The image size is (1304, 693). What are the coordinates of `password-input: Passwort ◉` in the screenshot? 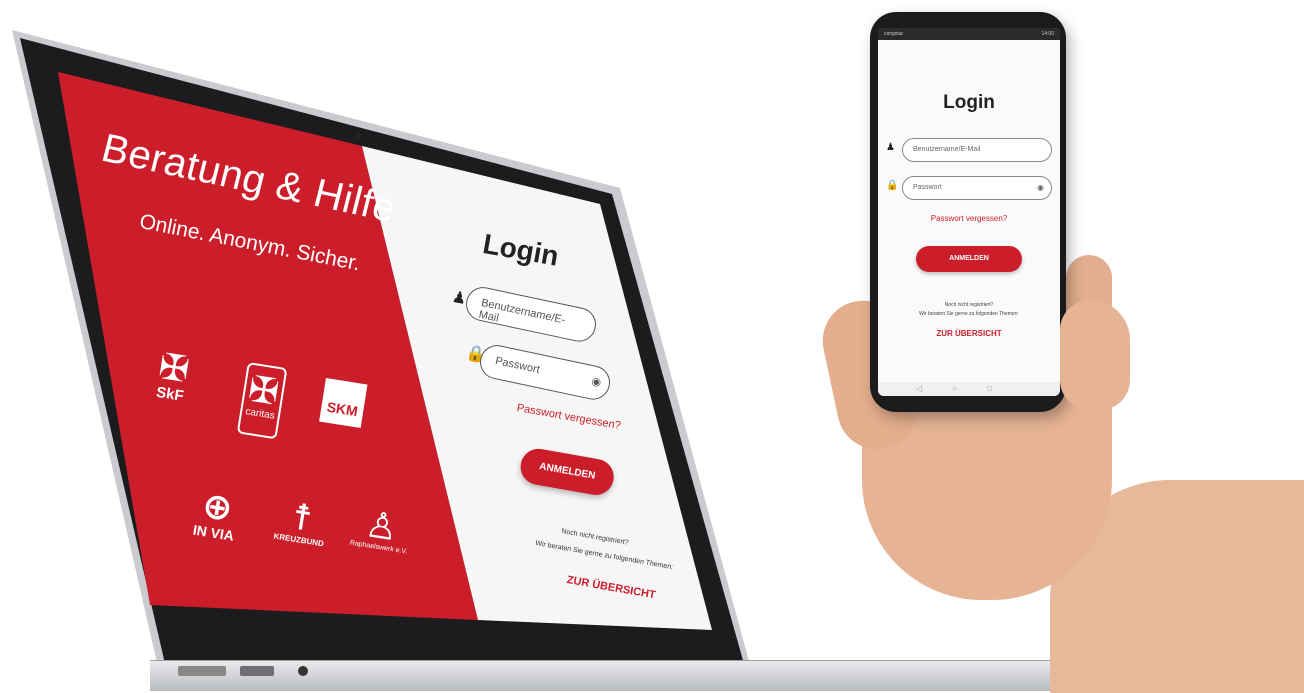 It's located at (977, 188).